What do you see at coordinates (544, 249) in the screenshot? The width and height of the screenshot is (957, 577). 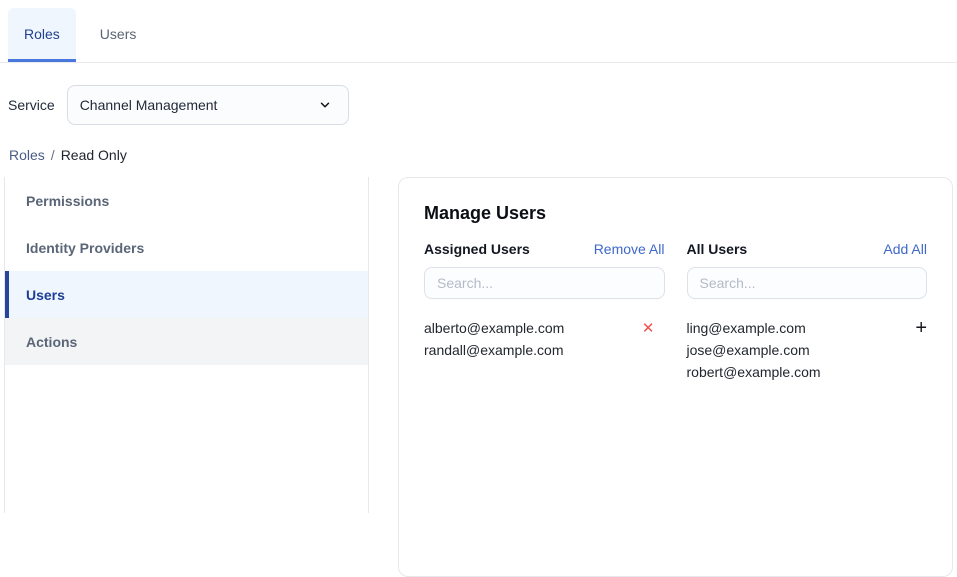 I see `assigned-users-header: Assigned Users Remove All` at bounding box center [544, 249].